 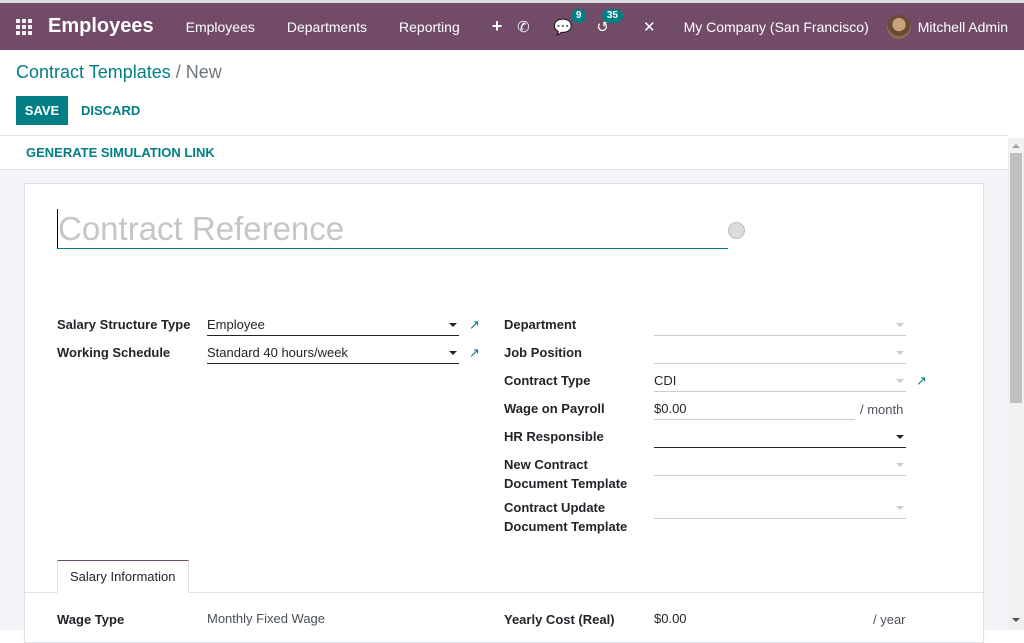 I want to click on avatar, so click(x=898, y=26).